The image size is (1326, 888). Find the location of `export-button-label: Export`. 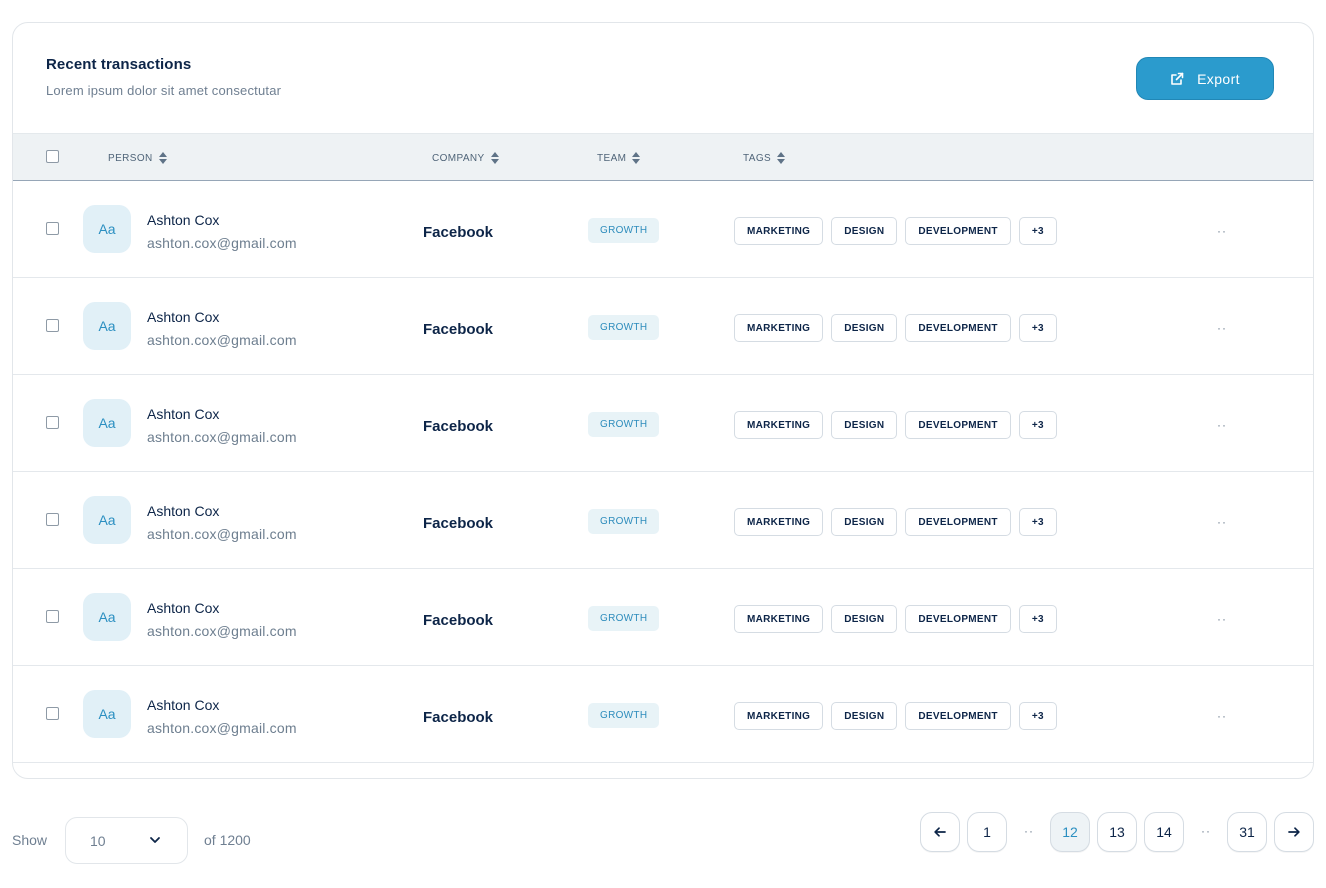

export-button-label: Export is located at coordinates (1218, 78).